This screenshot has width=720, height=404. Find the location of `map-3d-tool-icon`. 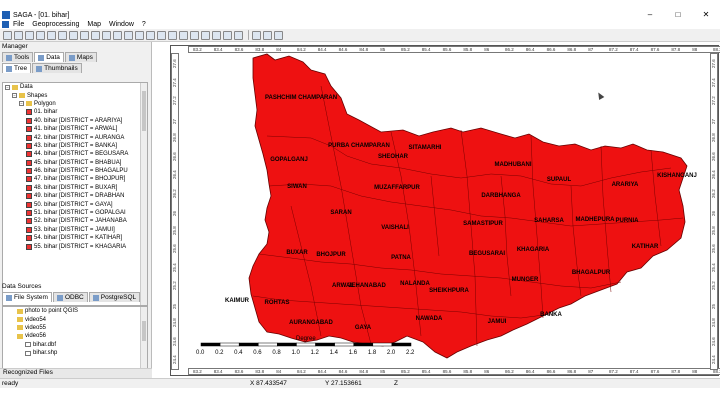

map-3d-tool-icon is located at coordinates (194, 35).